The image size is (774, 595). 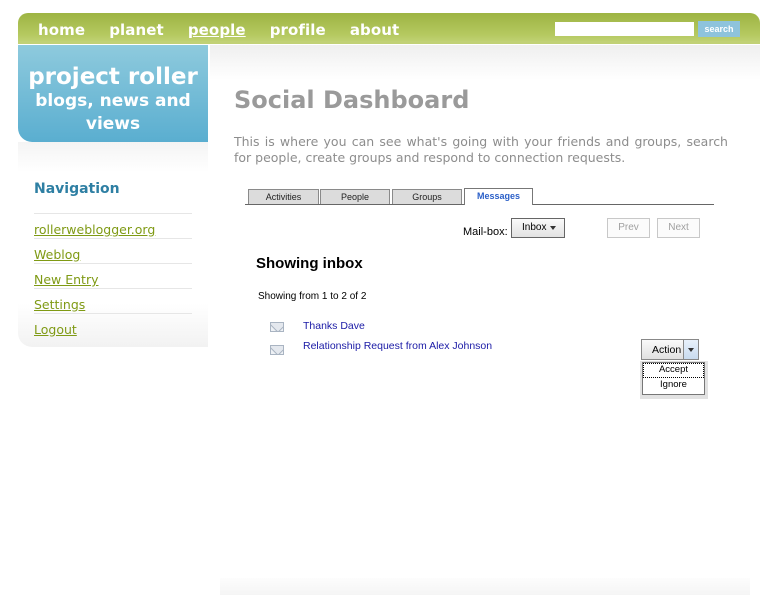 I want to click on sidebar-link-weblog: Weblog, so click(x=57, y=254).